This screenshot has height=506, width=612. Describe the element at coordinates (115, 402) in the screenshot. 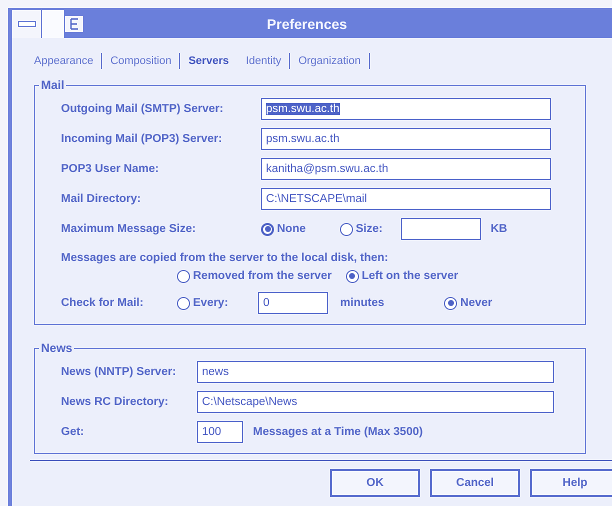

I see `field-label: News RC Directory:` at that location.